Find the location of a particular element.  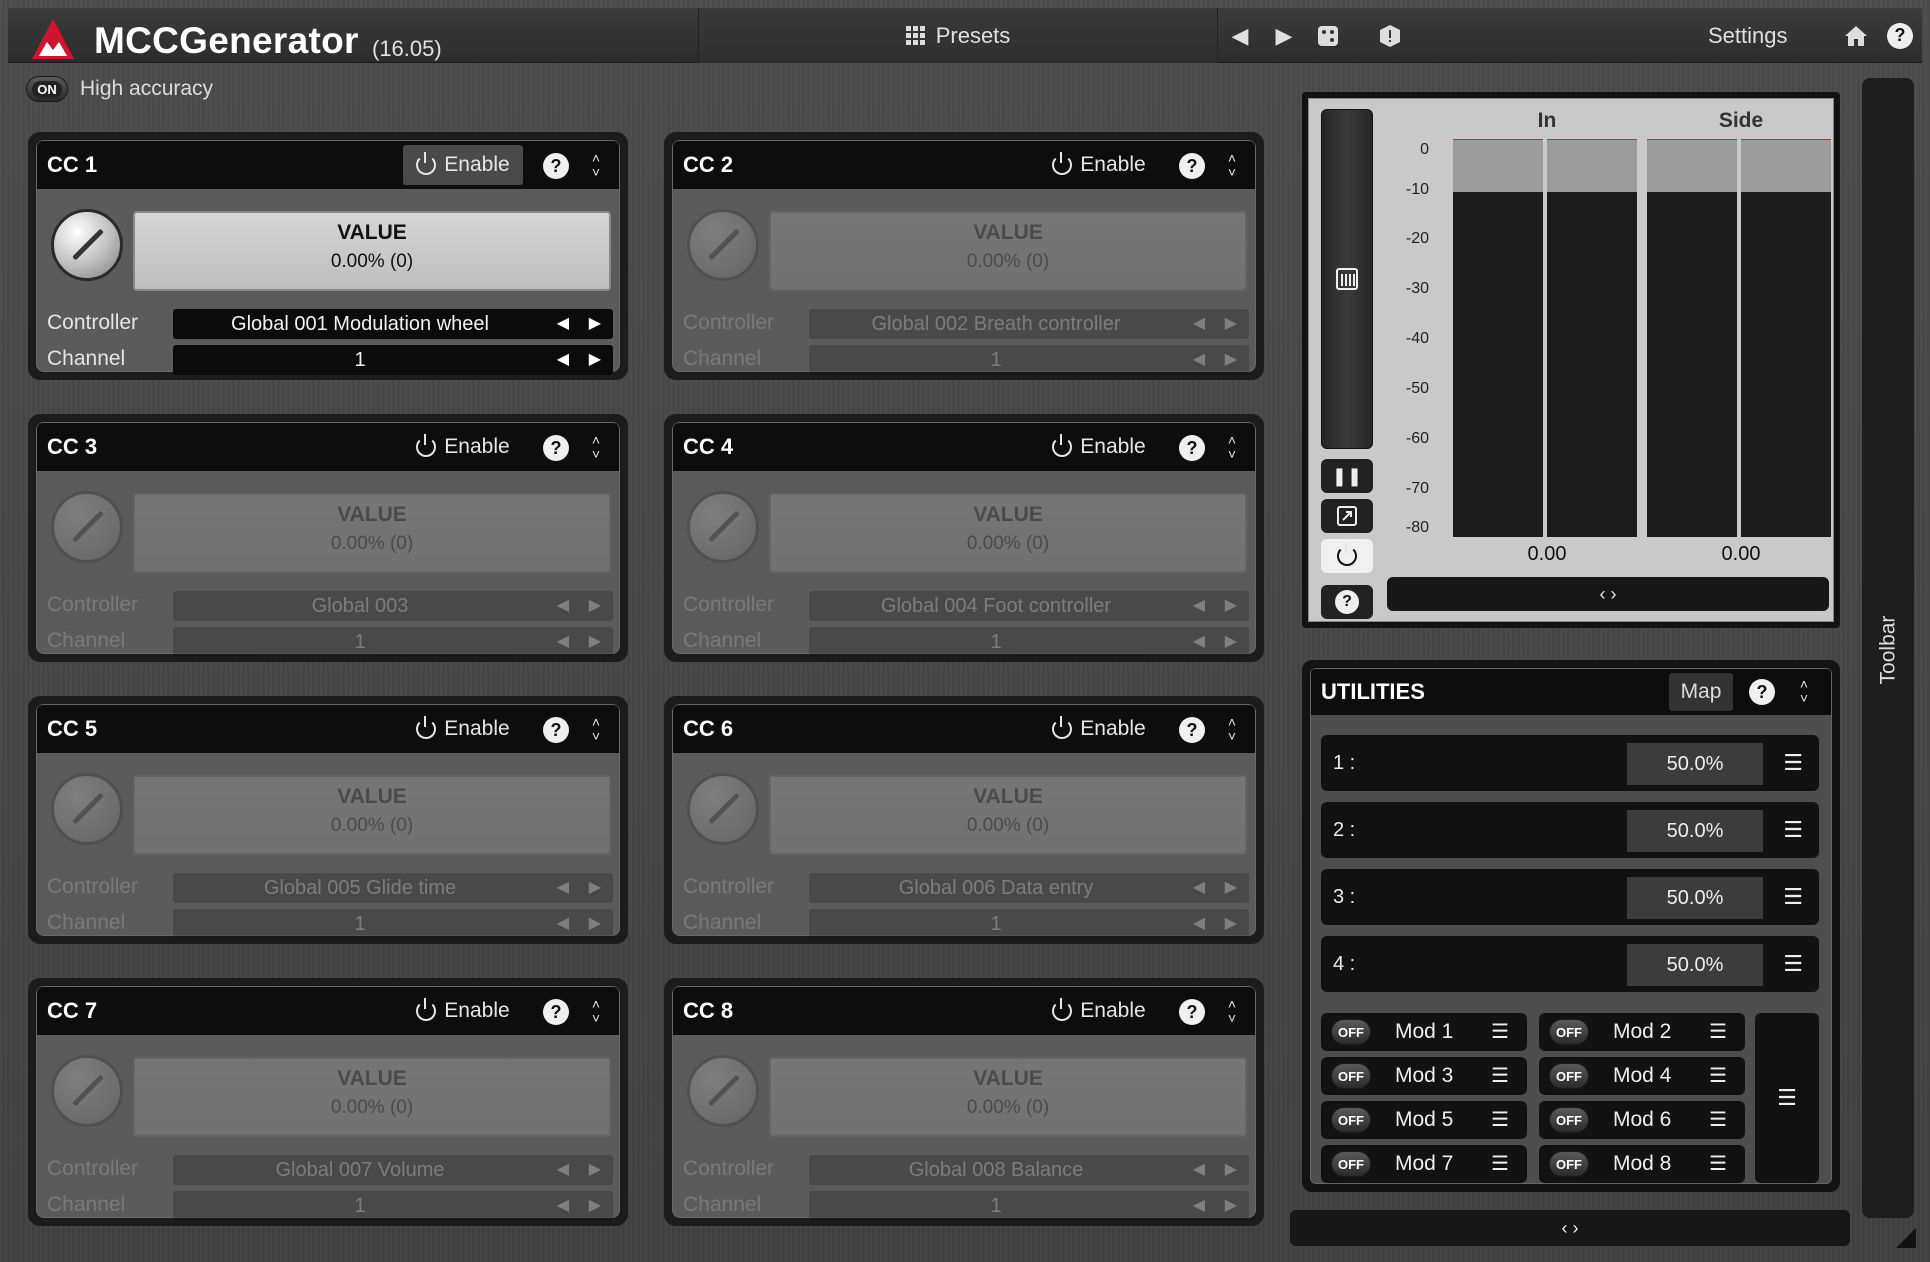

modulator-label: Mod 7 is located at coordinates (1424, 1164).